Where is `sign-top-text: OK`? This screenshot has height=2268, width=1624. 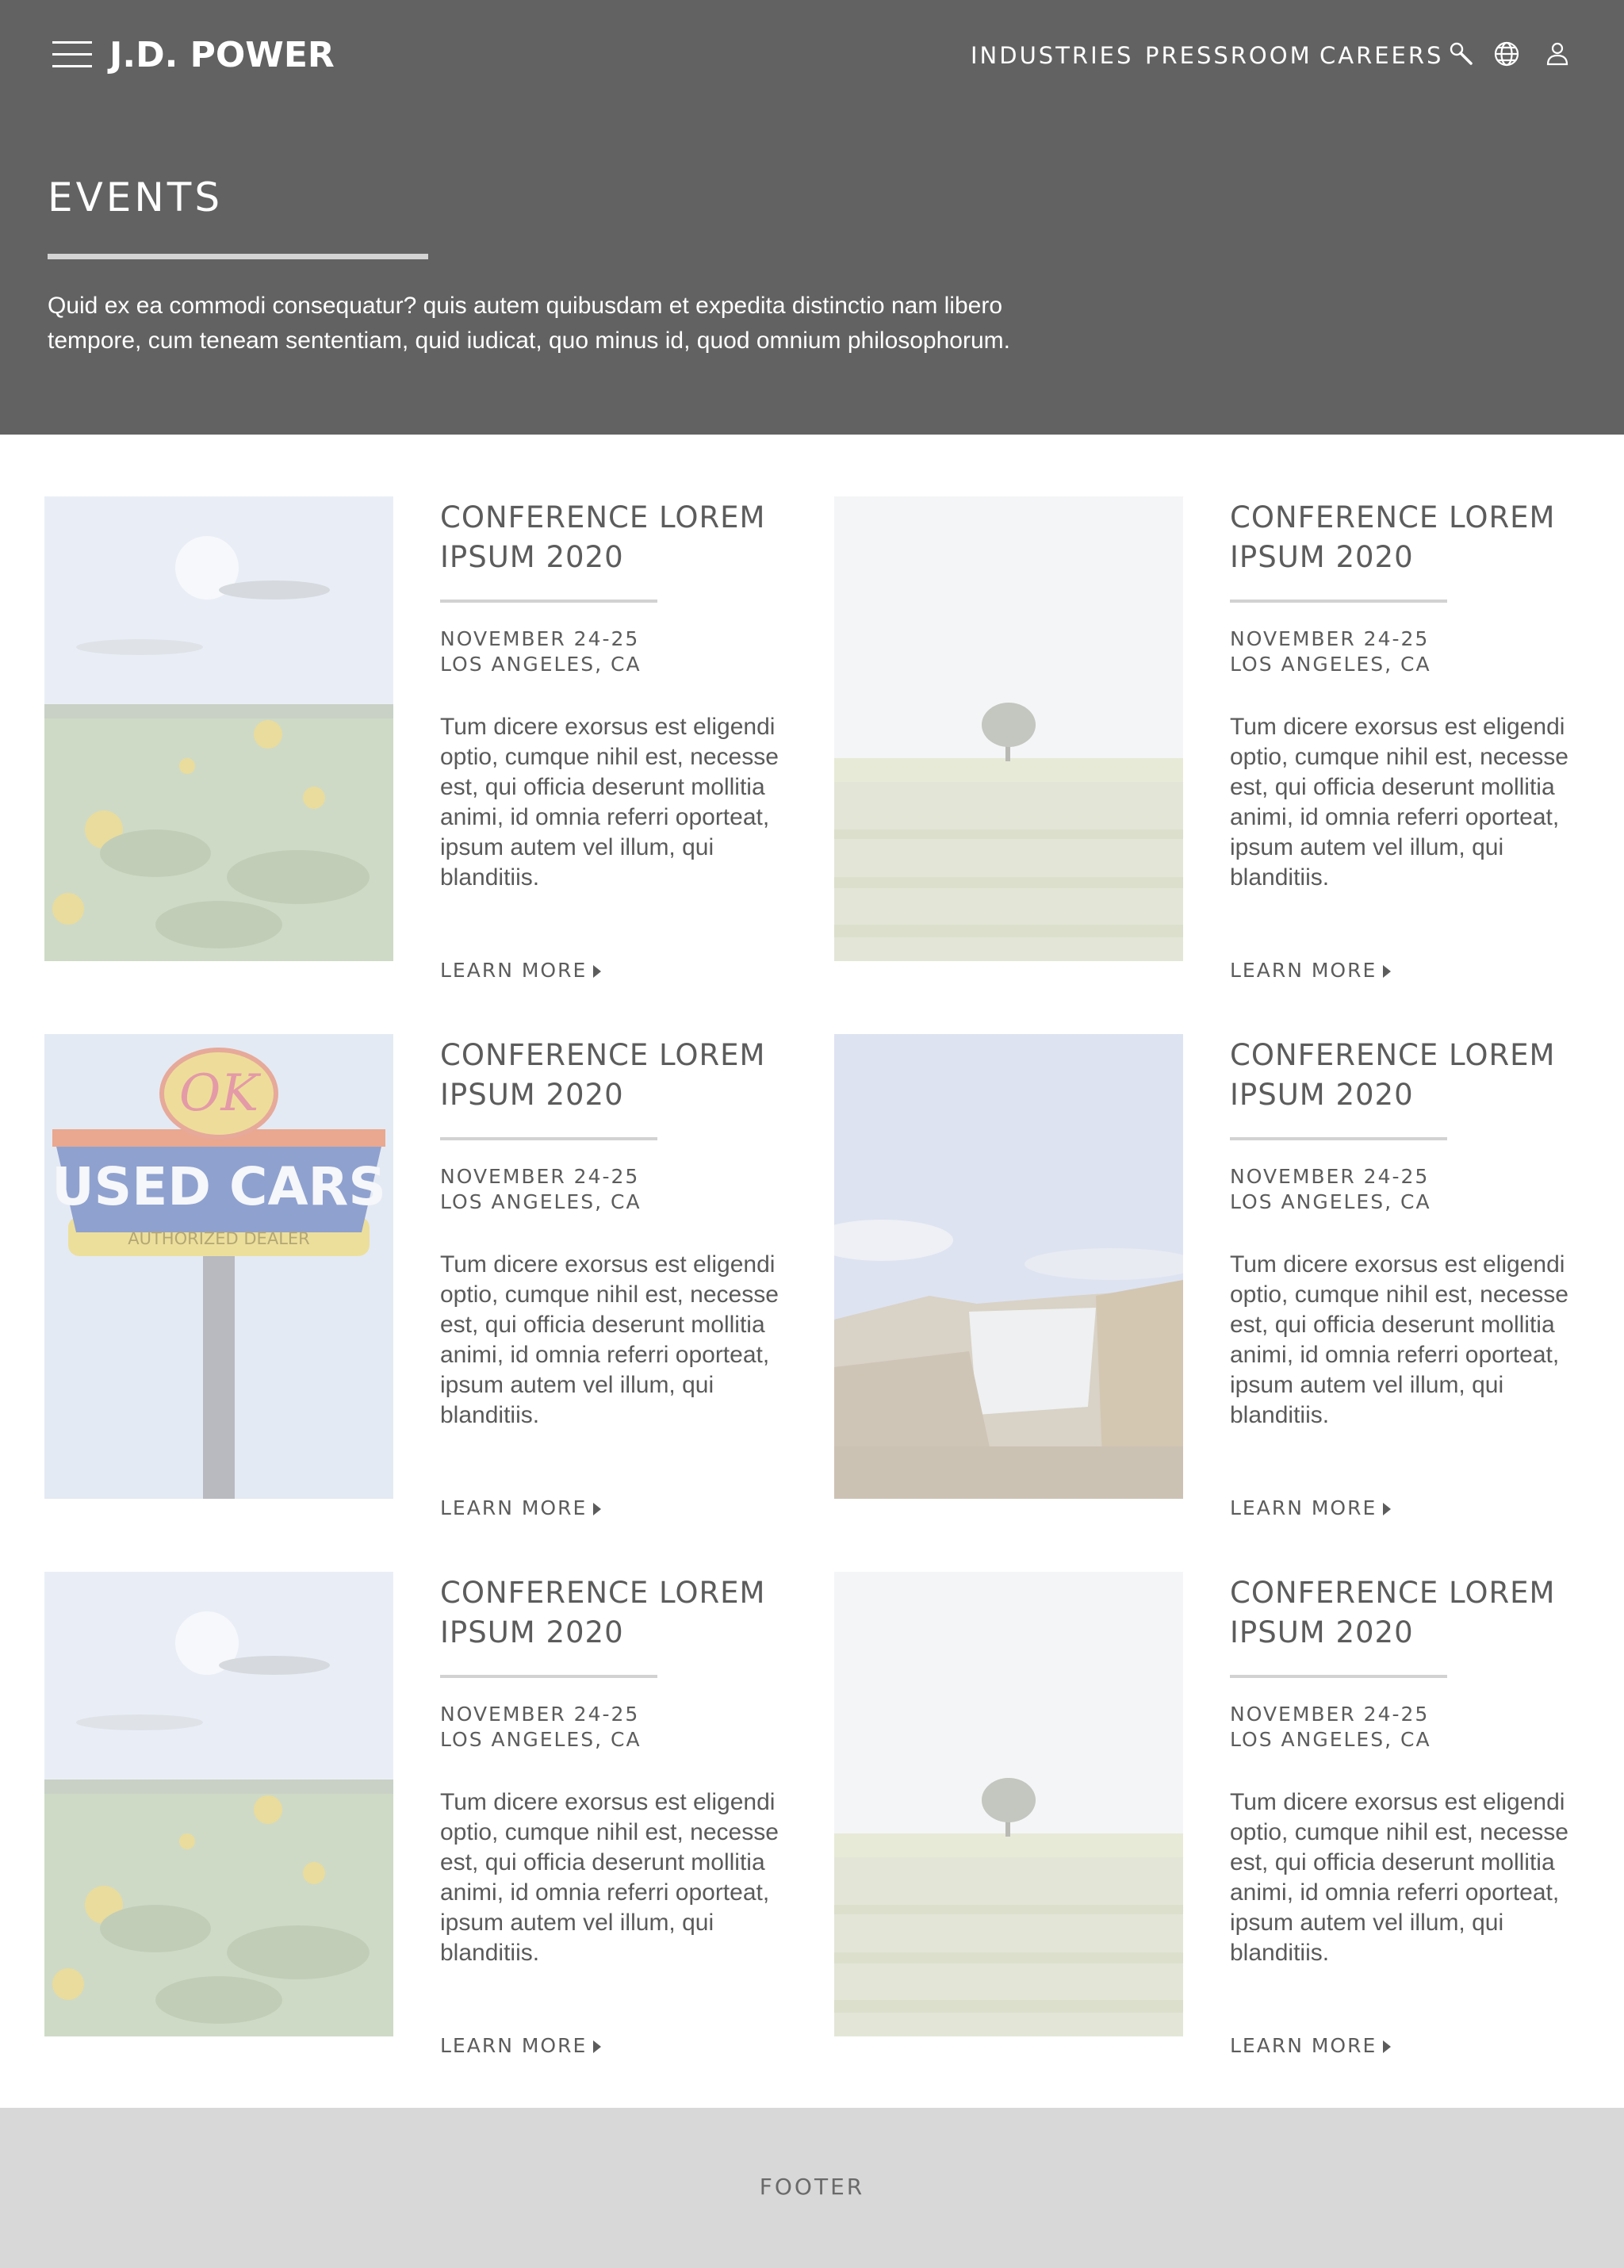 sign-top-text: OK is located at coordinates (220, 1093).